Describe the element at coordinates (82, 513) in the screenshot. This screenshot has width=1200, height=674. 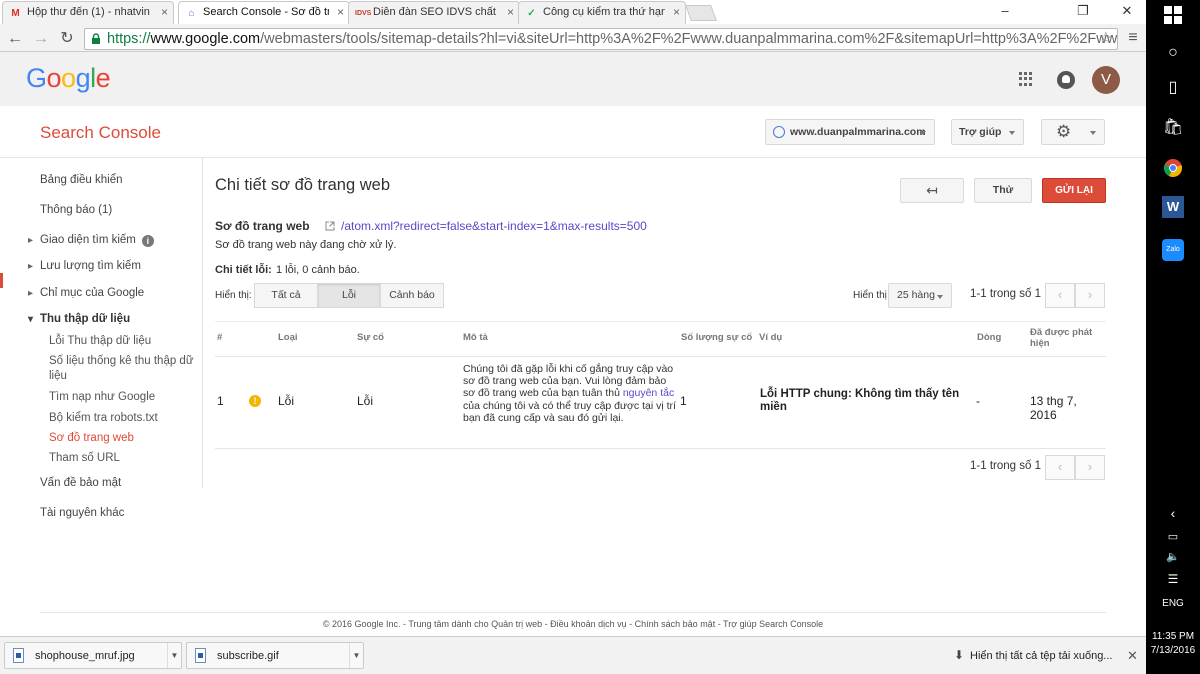
I see `sidebar-item-other-resources: Tài nguyên khác` at that location.